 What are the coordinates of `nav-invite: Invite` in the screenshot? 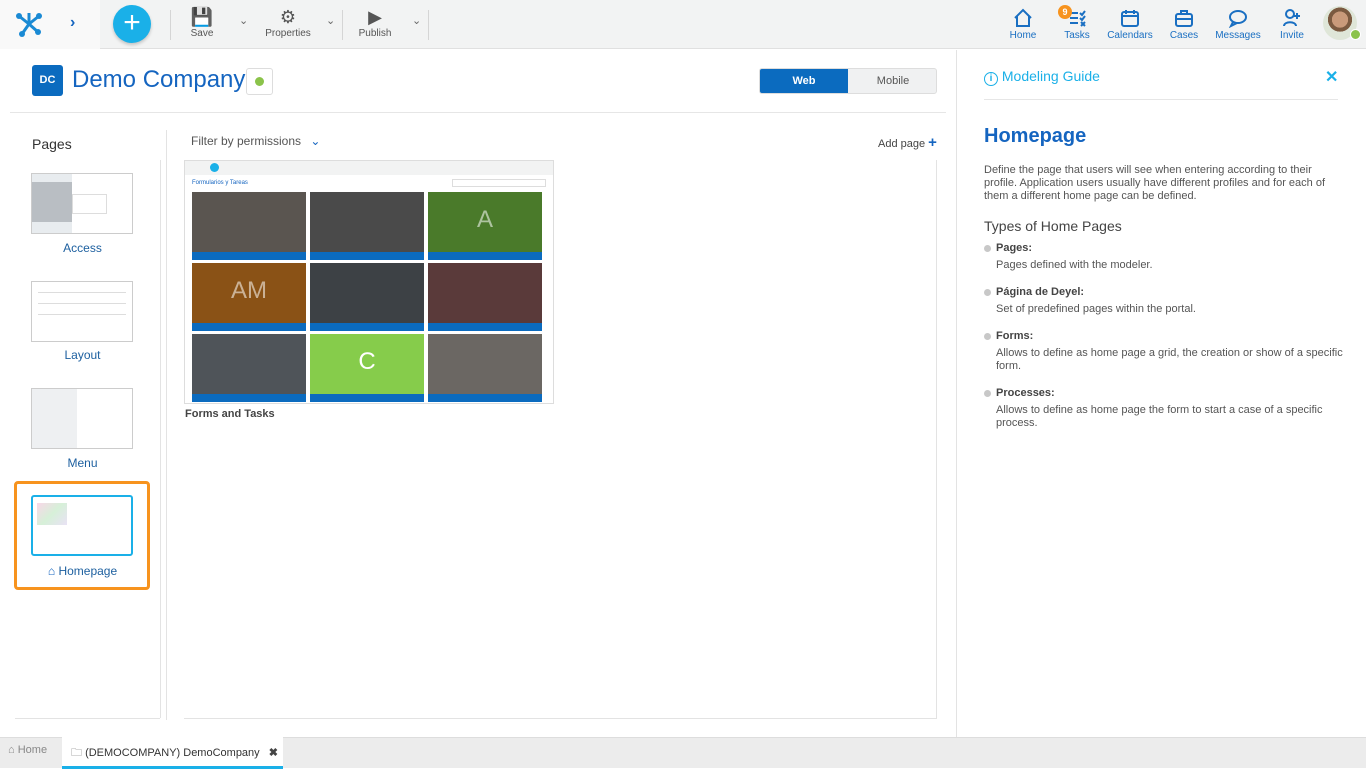 It's located at (1292, 24).